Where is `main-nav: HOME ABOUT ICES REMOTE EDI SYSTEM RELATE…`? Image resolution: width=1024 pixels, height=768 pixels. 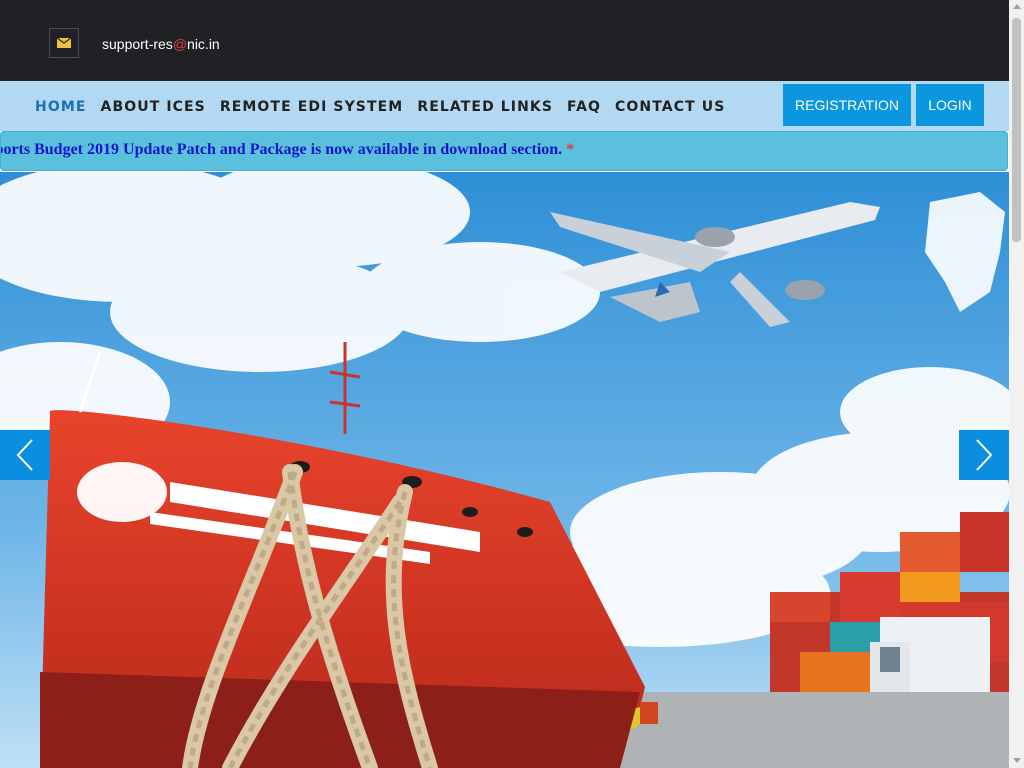
main-nav: HOME ABOUT ICES REMOTE EDI SYSTEM RELATE… is located at coordinates (387, 107).